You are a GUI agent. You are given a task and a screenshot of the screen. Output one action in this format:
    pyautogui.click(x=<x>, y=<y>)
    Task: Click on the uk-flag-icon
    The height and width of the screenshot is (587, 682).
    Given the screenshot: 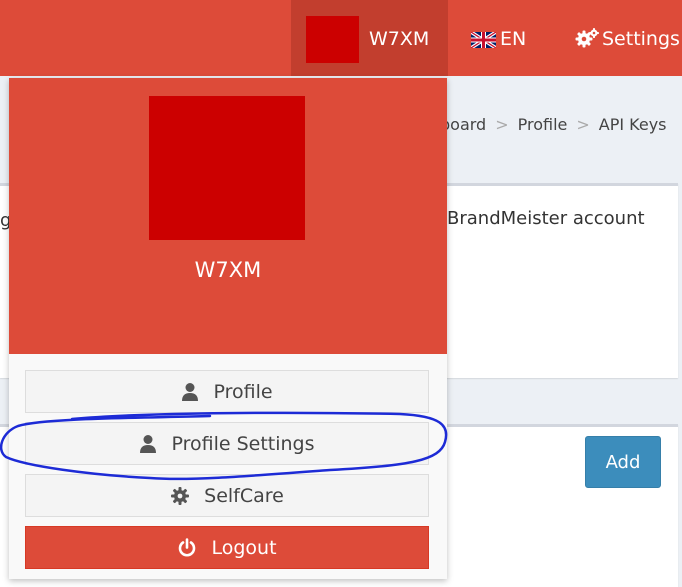 What is the action you would take?
    pyautogui.click(x=483, y=40)
    